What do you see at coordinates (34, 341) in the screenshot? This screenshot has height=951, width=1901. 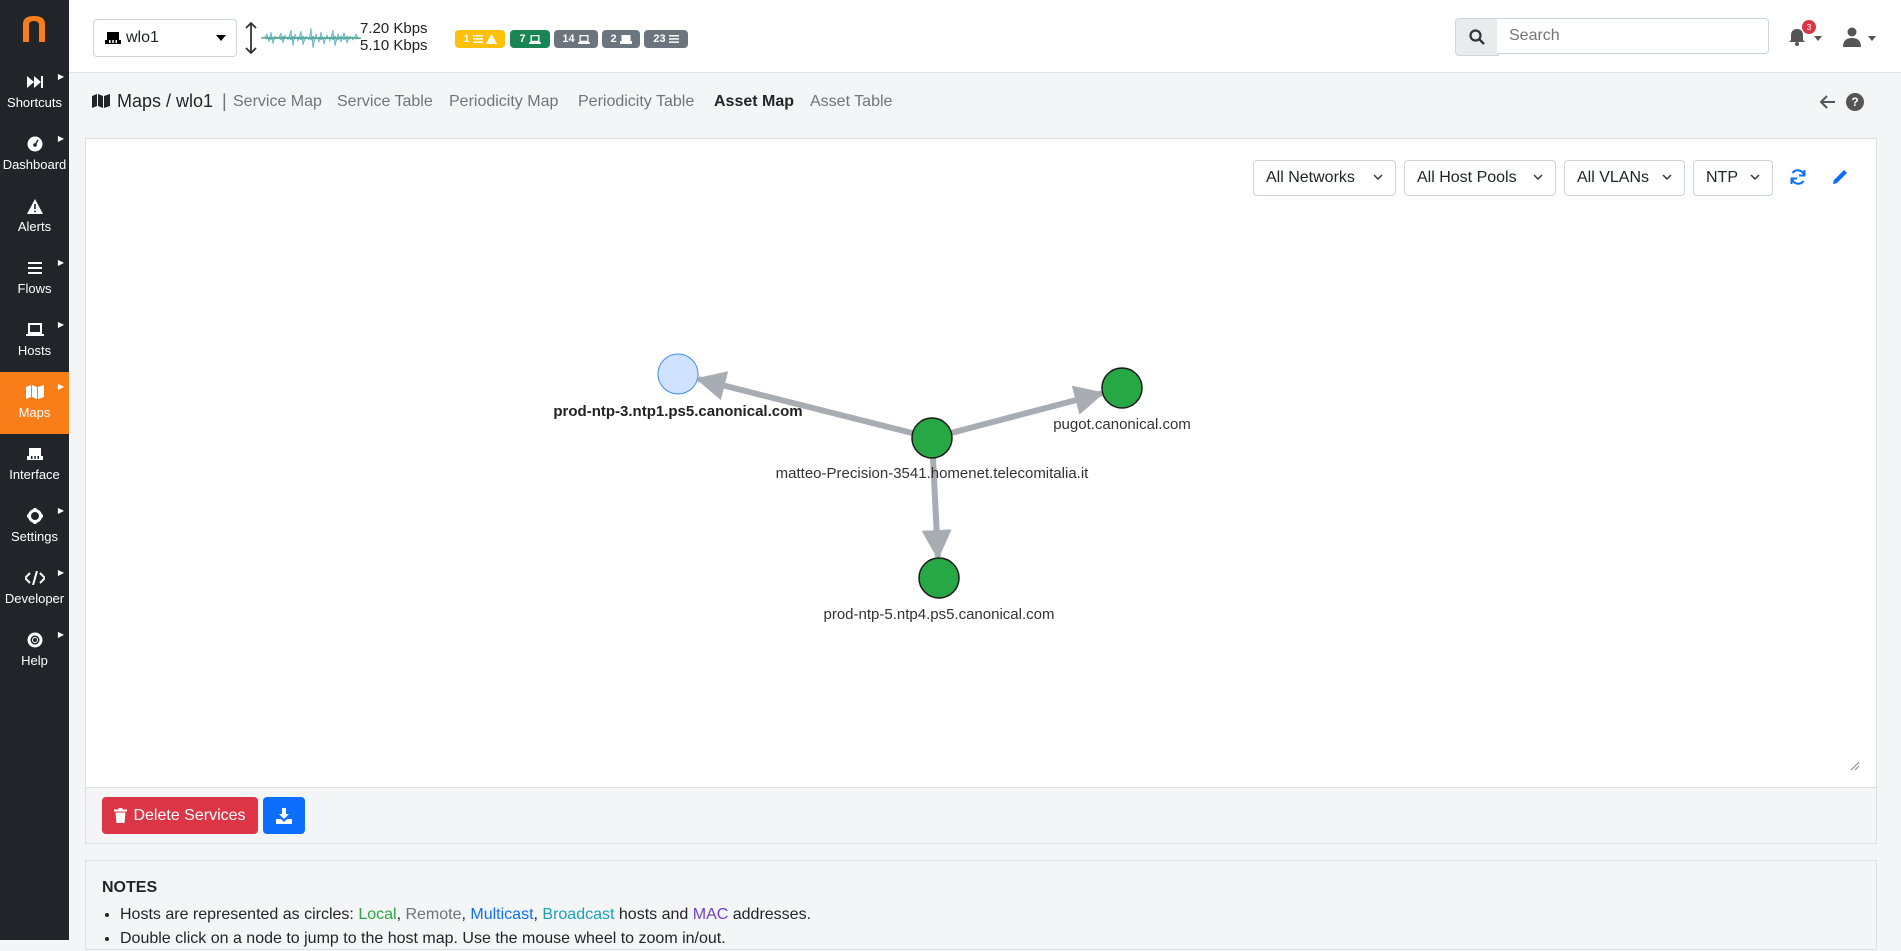 I see `sidebar-item-hosts: Hosts ▶` at bounding box center [34, 341].